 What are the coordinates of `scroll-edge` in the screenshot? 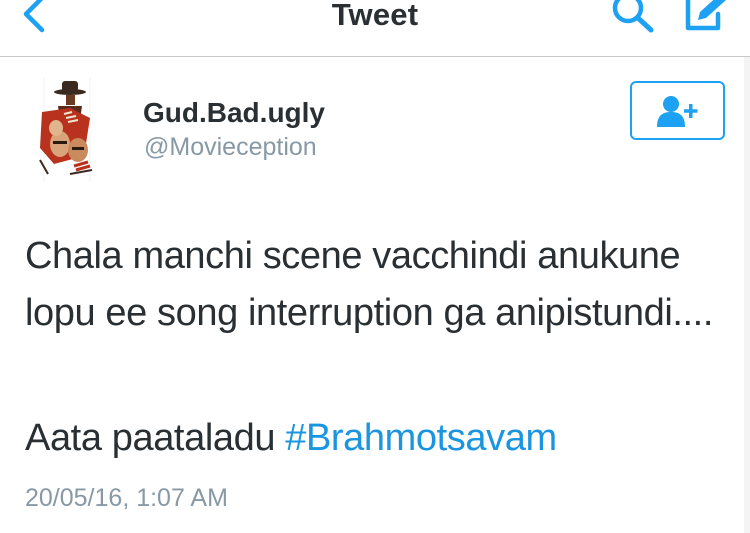 It's located at (747, 295).